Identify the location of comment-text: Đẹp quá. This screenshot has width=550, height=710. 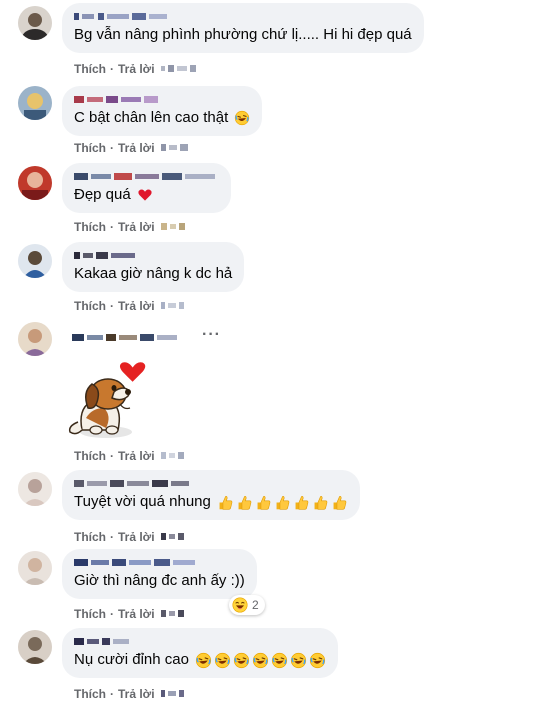
(146, 195).